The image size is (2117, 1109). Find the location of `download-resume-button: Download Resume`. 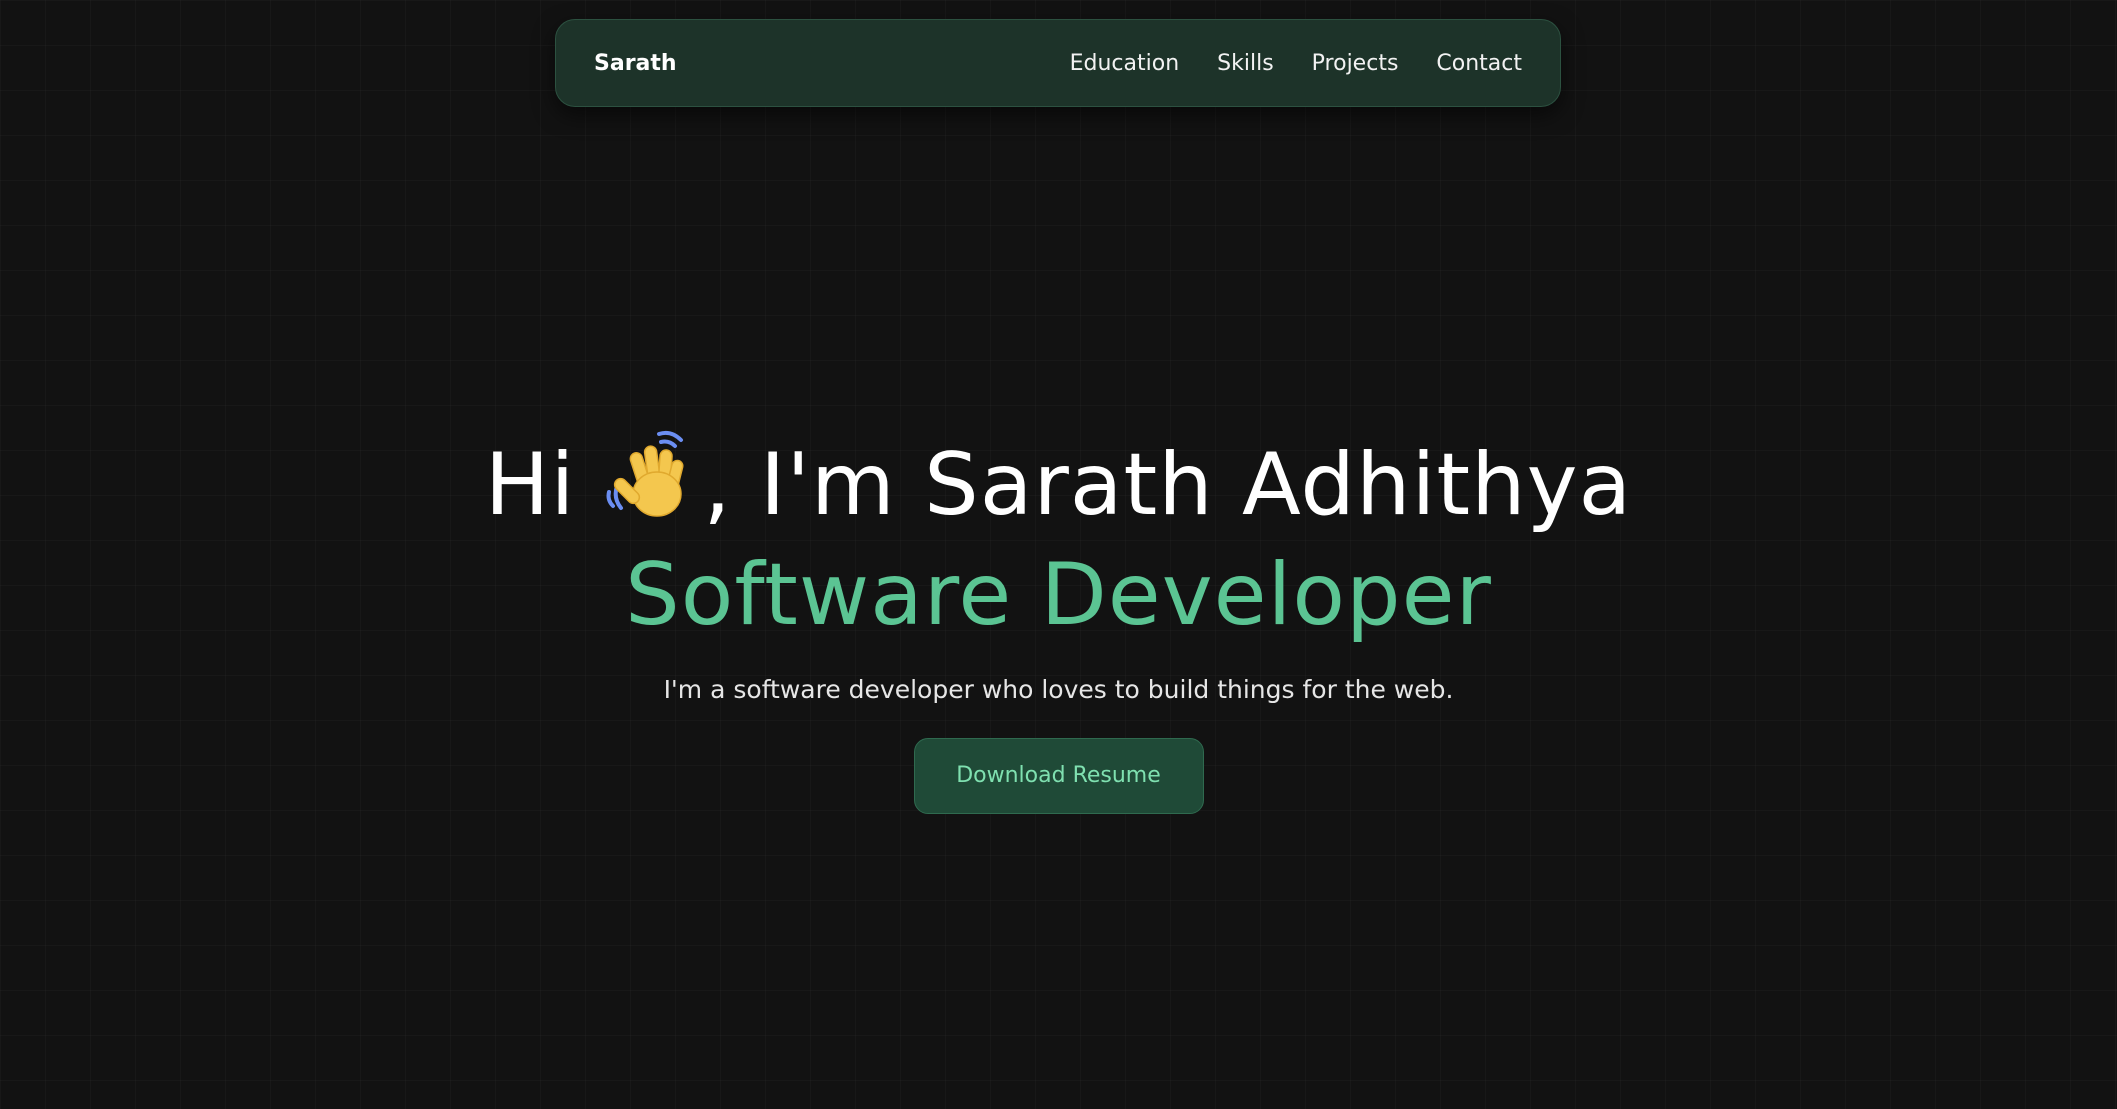

download-resume-button: Download Resume is located at coordinates (1058, 776).